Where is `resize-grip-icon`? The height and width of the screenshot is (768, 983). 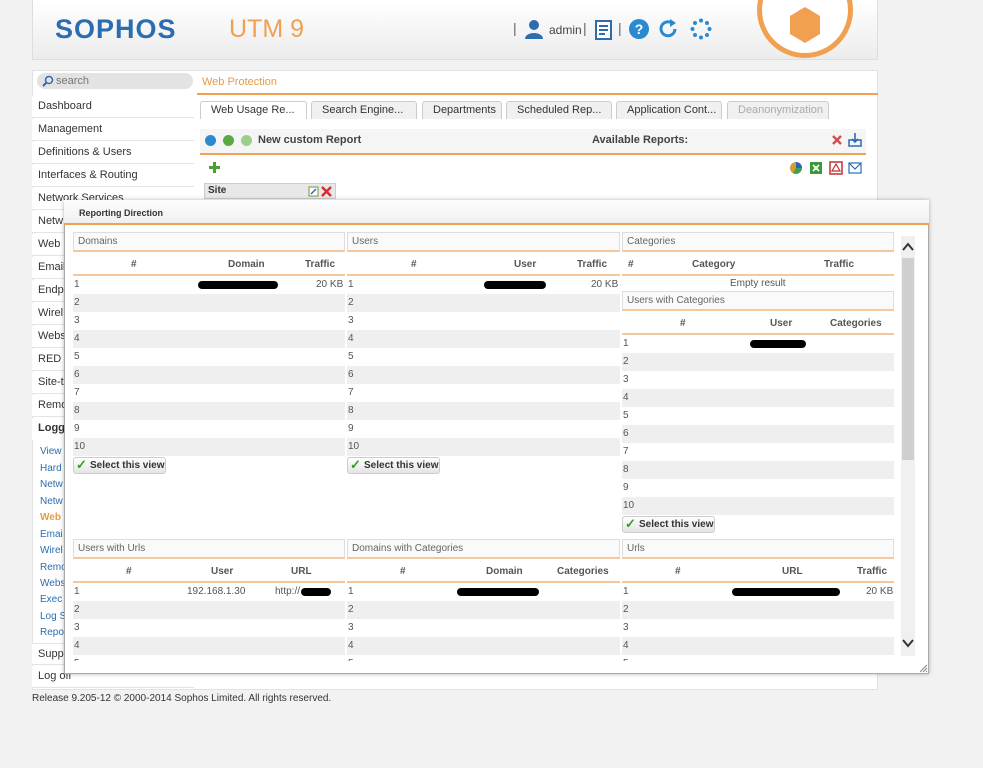
resize-grip-icon is located at coordinates (923, 668).